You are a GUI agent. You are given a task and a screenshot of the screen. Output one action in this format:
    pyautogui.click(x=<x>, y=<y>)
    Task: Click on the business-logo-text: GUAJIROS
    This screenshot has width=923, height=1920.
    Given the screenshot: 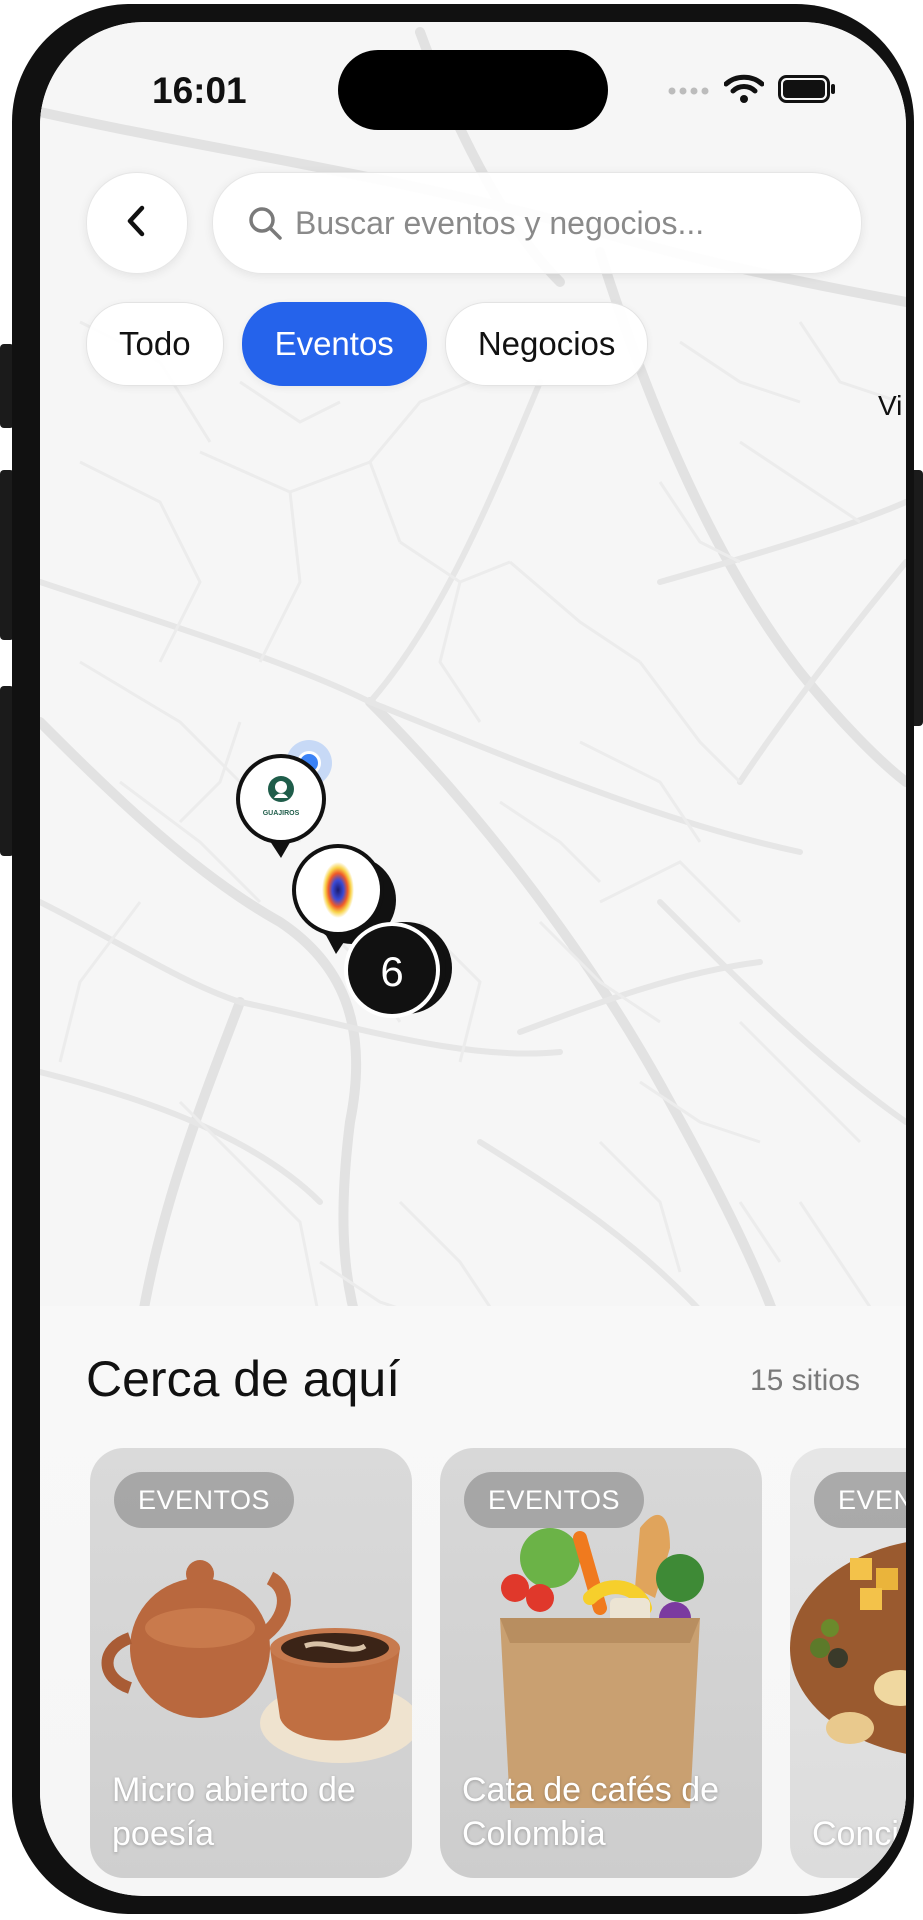 What is the action you would take?
    pyautogui.click(x=281, y=813)
    